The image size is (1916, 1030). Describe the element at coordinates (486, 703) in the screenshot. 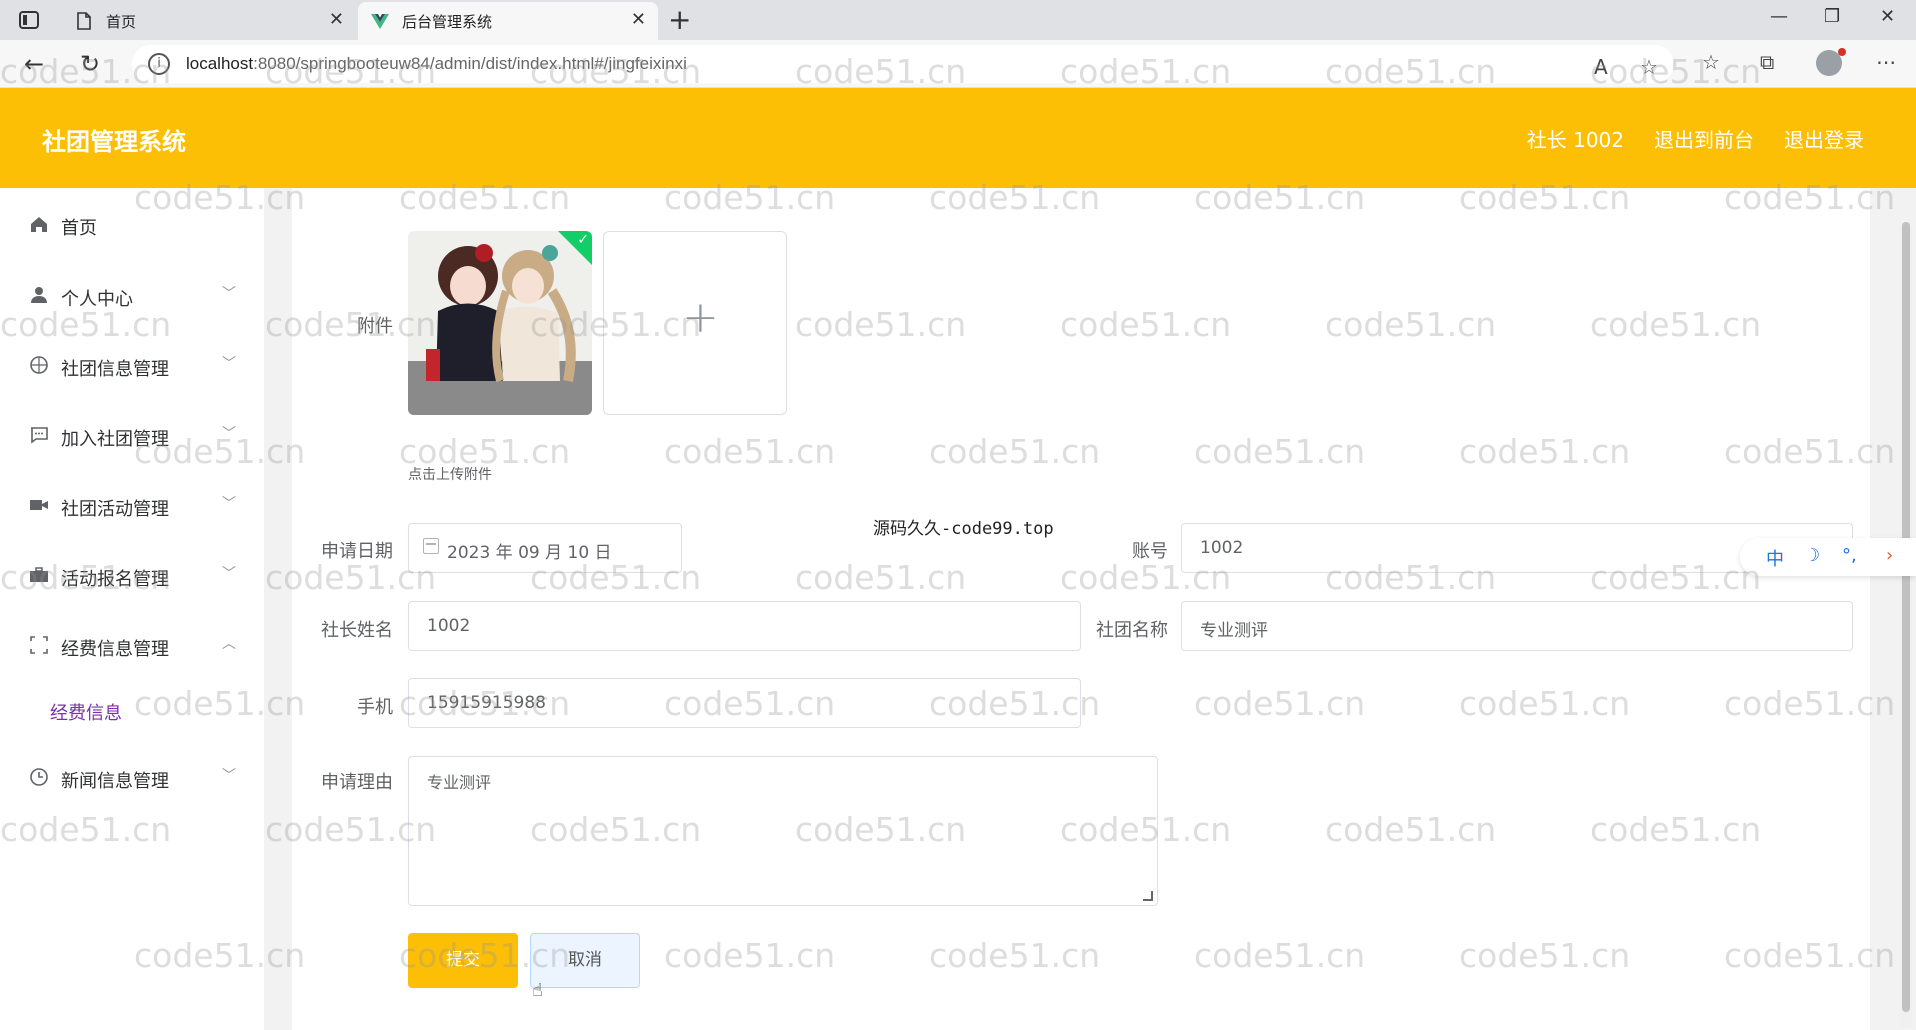

I see `phone-value: 15915915988` at that location.